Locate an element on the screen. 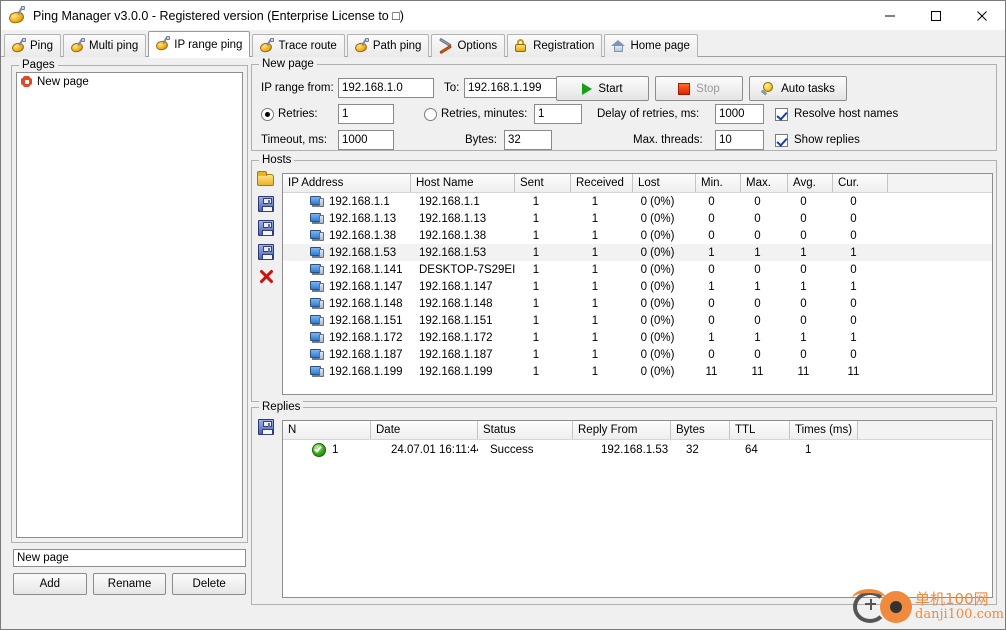 The height and width of the screenshot is (630, 1006). table-cell: 192.168.1.172 is located at coordinates (456, 337).